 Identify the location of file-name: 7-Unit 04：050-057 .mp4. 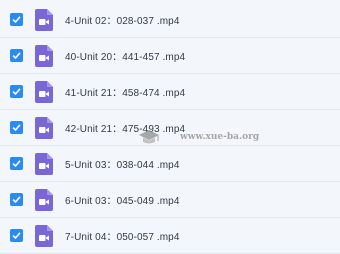
(122, 237).